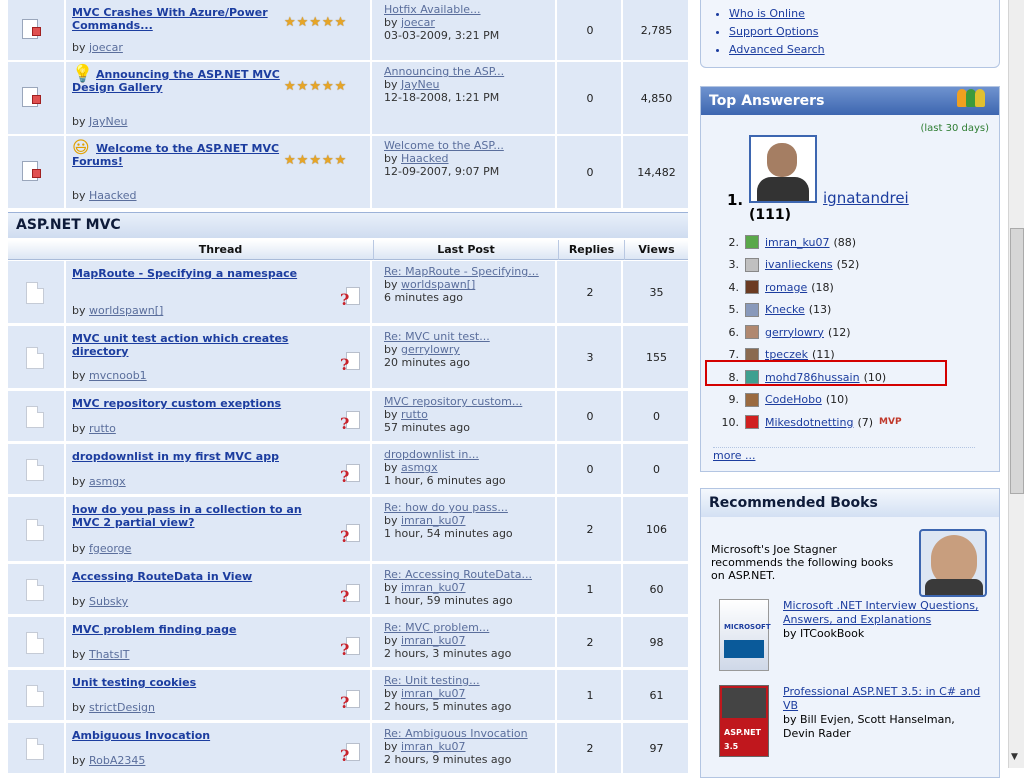 The width and height of the screenshot is (1024, 778). What do you see at coordinates (188, 682) in the screenshot?
I see `thread-title: Unit testing cookies` at bounding box center [188, 682].